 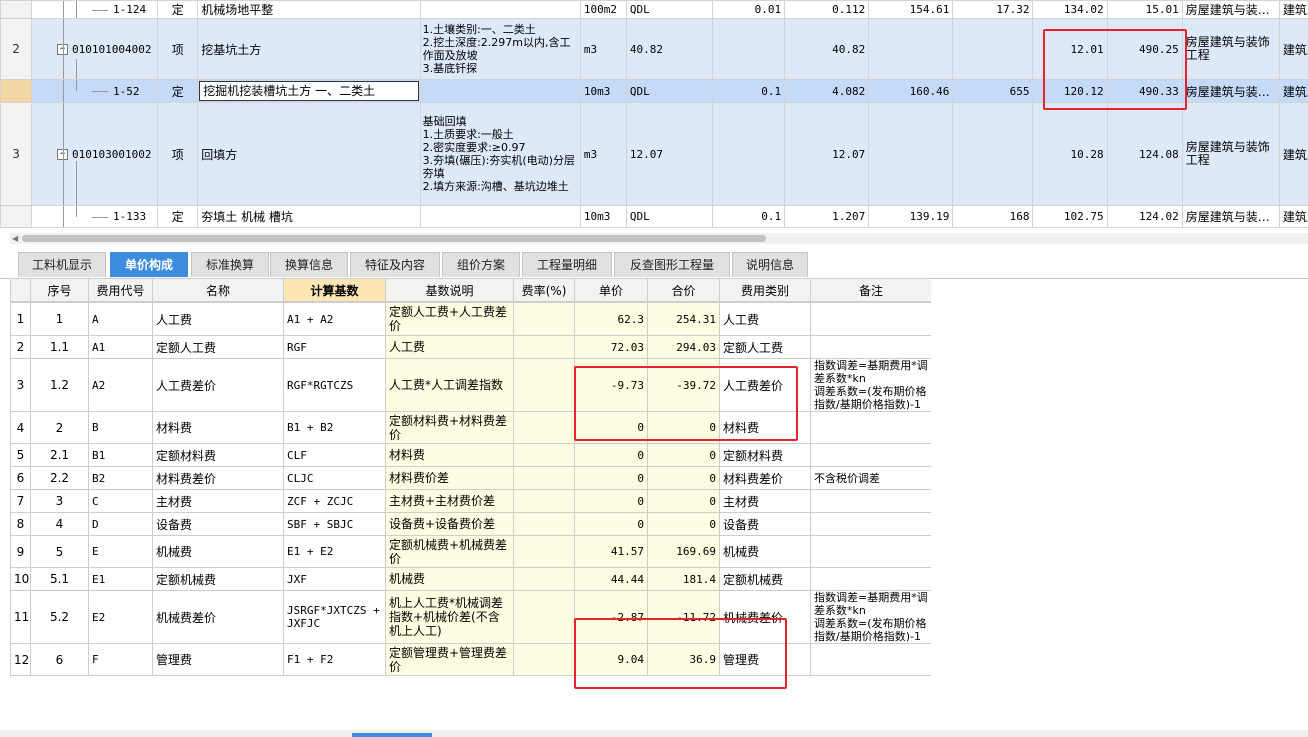 What do you see at coordinates (59, 551) in the screenshot?
I see `seq-cell: 5` at bounding box center [59, 551].